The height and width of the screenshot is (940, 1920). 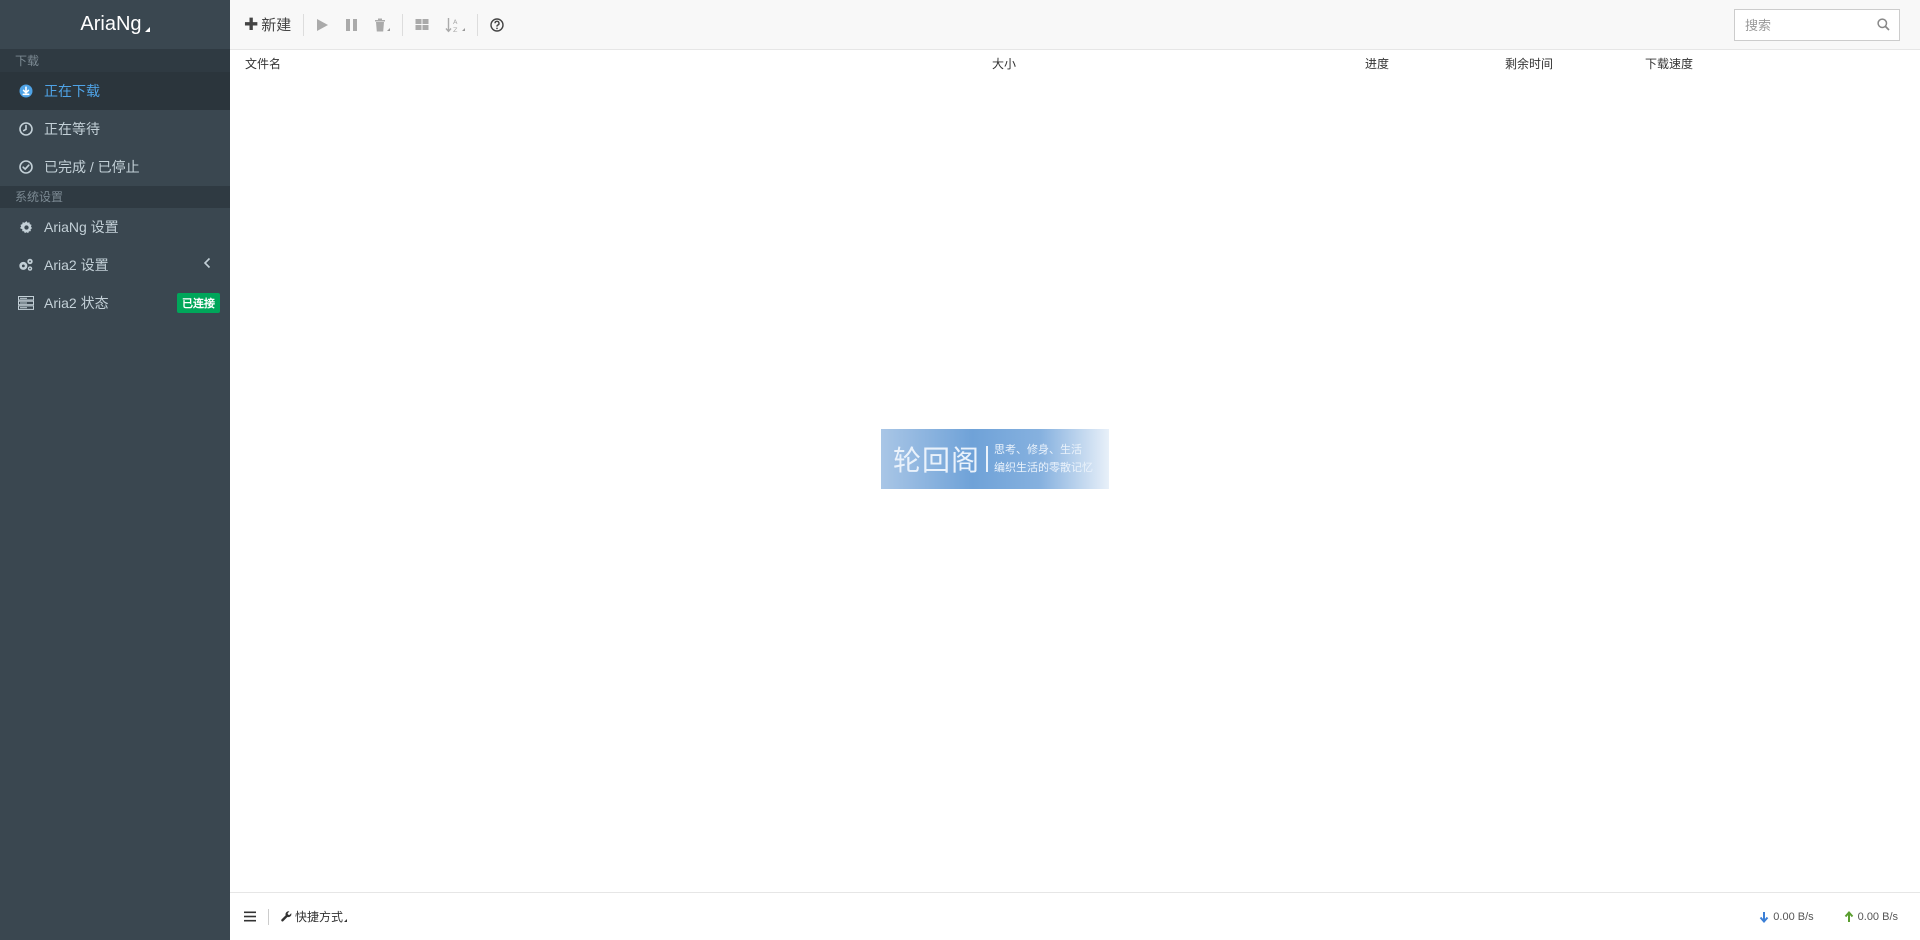 What do you see at coordinates (276, 25) in the screenshot?
I see `new-task-label: 新建` at bounding box center [276, 25].